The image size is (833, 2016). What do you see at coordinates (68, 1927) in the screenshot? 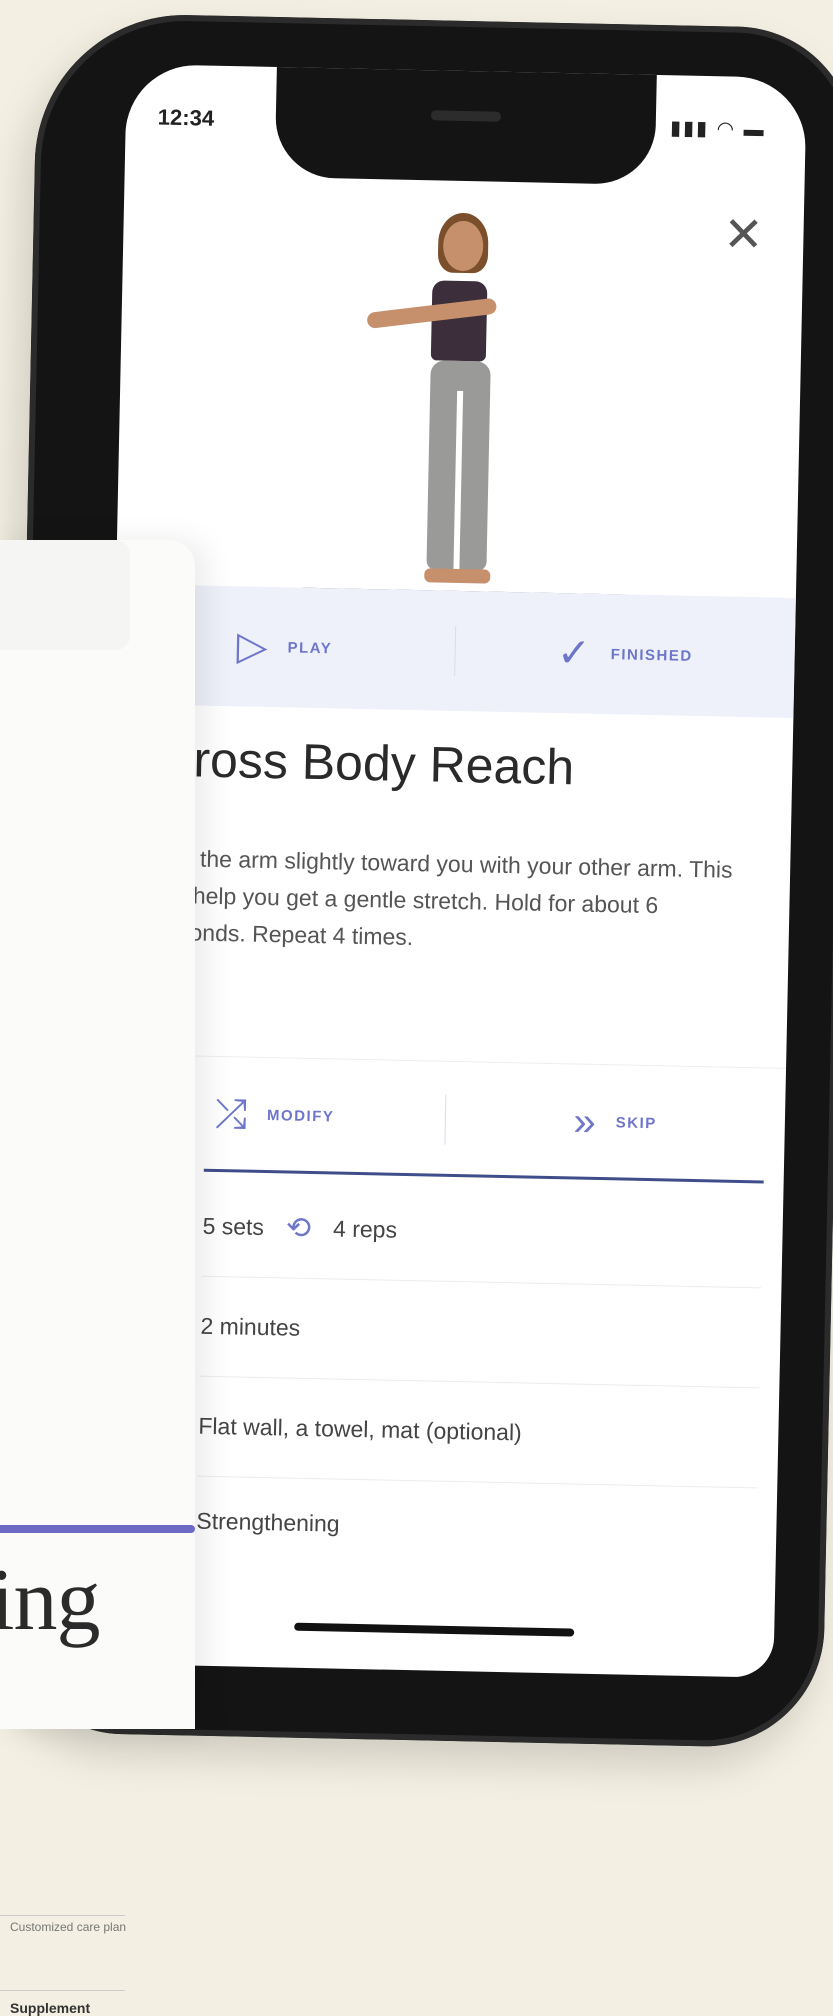
I see `card-caption: Customized care plan` at bounding box center [68, 1927].